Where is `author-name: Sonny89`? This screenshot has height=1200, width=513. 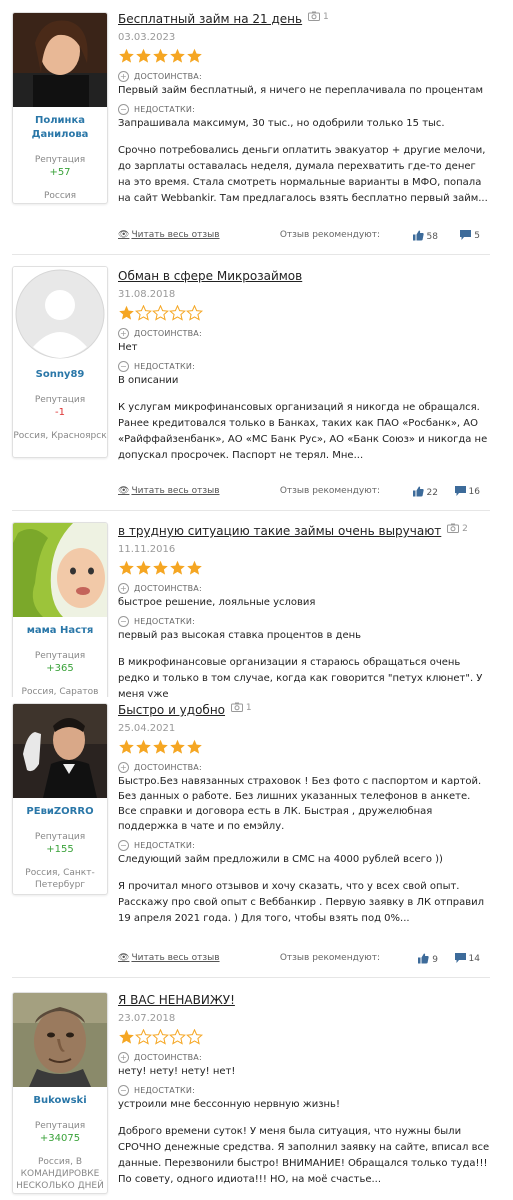 author-name: Sonny89 is located at coordinates (60, 375).